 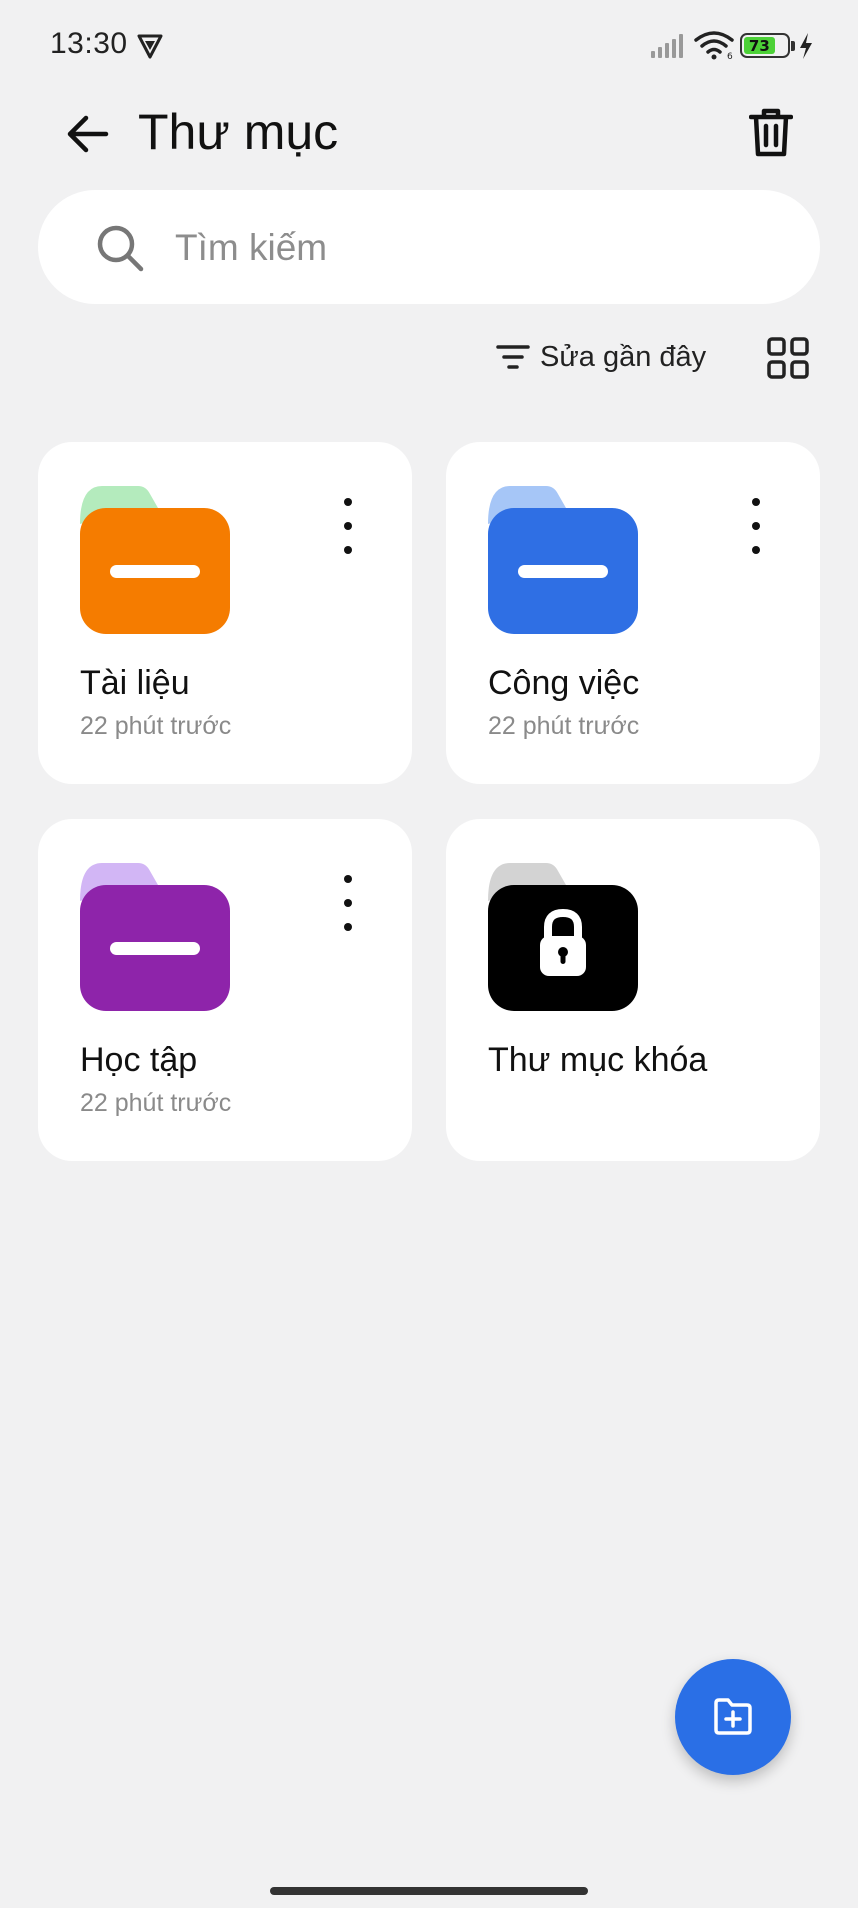 What do you see at coordinates (598, 1060) in the screenshot?
I see `folder-name: Thư mục khóa` at bounding box center [598, 1060].